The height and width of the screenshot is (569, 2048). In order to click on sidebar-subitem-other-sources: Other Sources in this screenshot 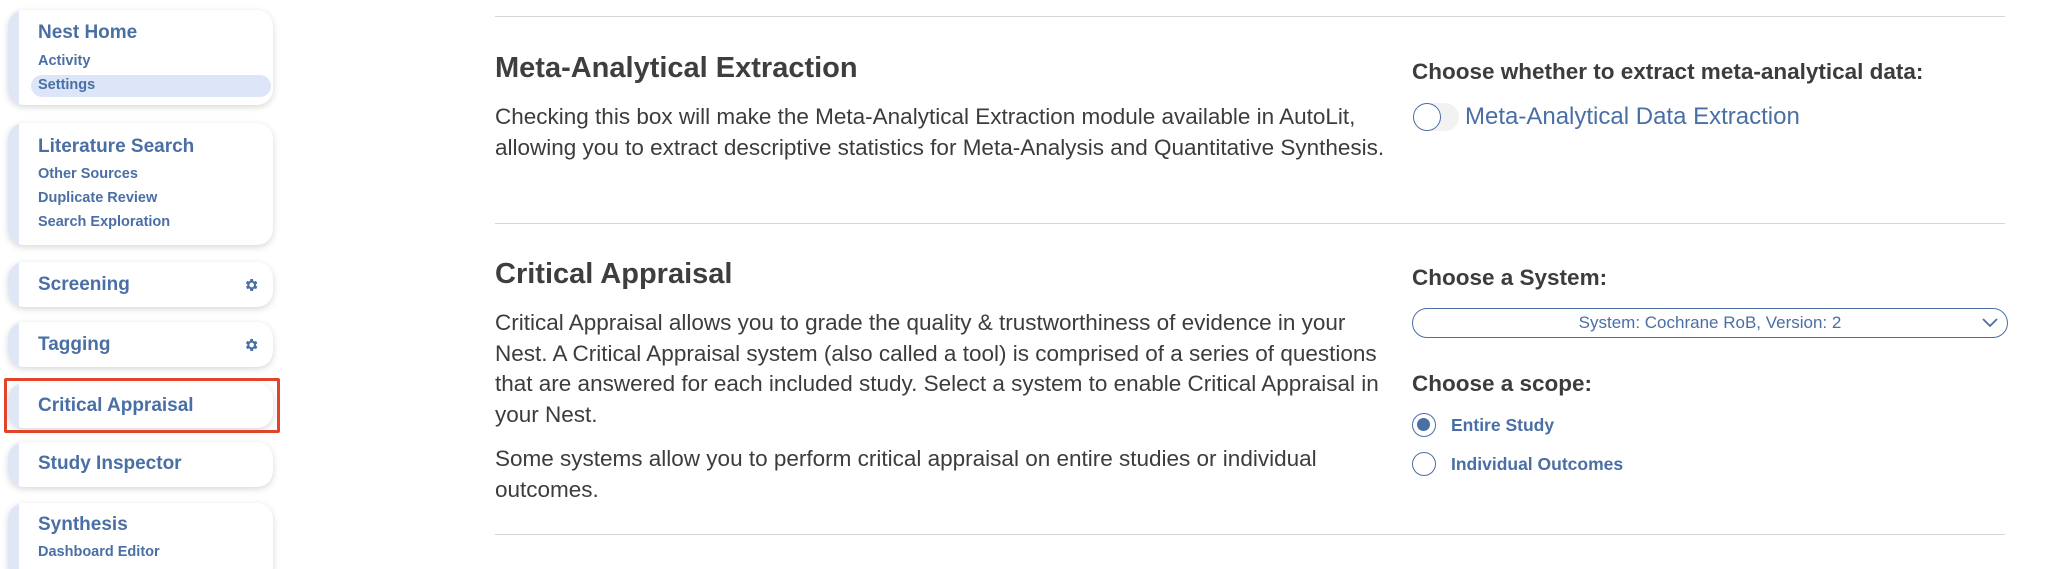, I will do `click(88, 174)`.